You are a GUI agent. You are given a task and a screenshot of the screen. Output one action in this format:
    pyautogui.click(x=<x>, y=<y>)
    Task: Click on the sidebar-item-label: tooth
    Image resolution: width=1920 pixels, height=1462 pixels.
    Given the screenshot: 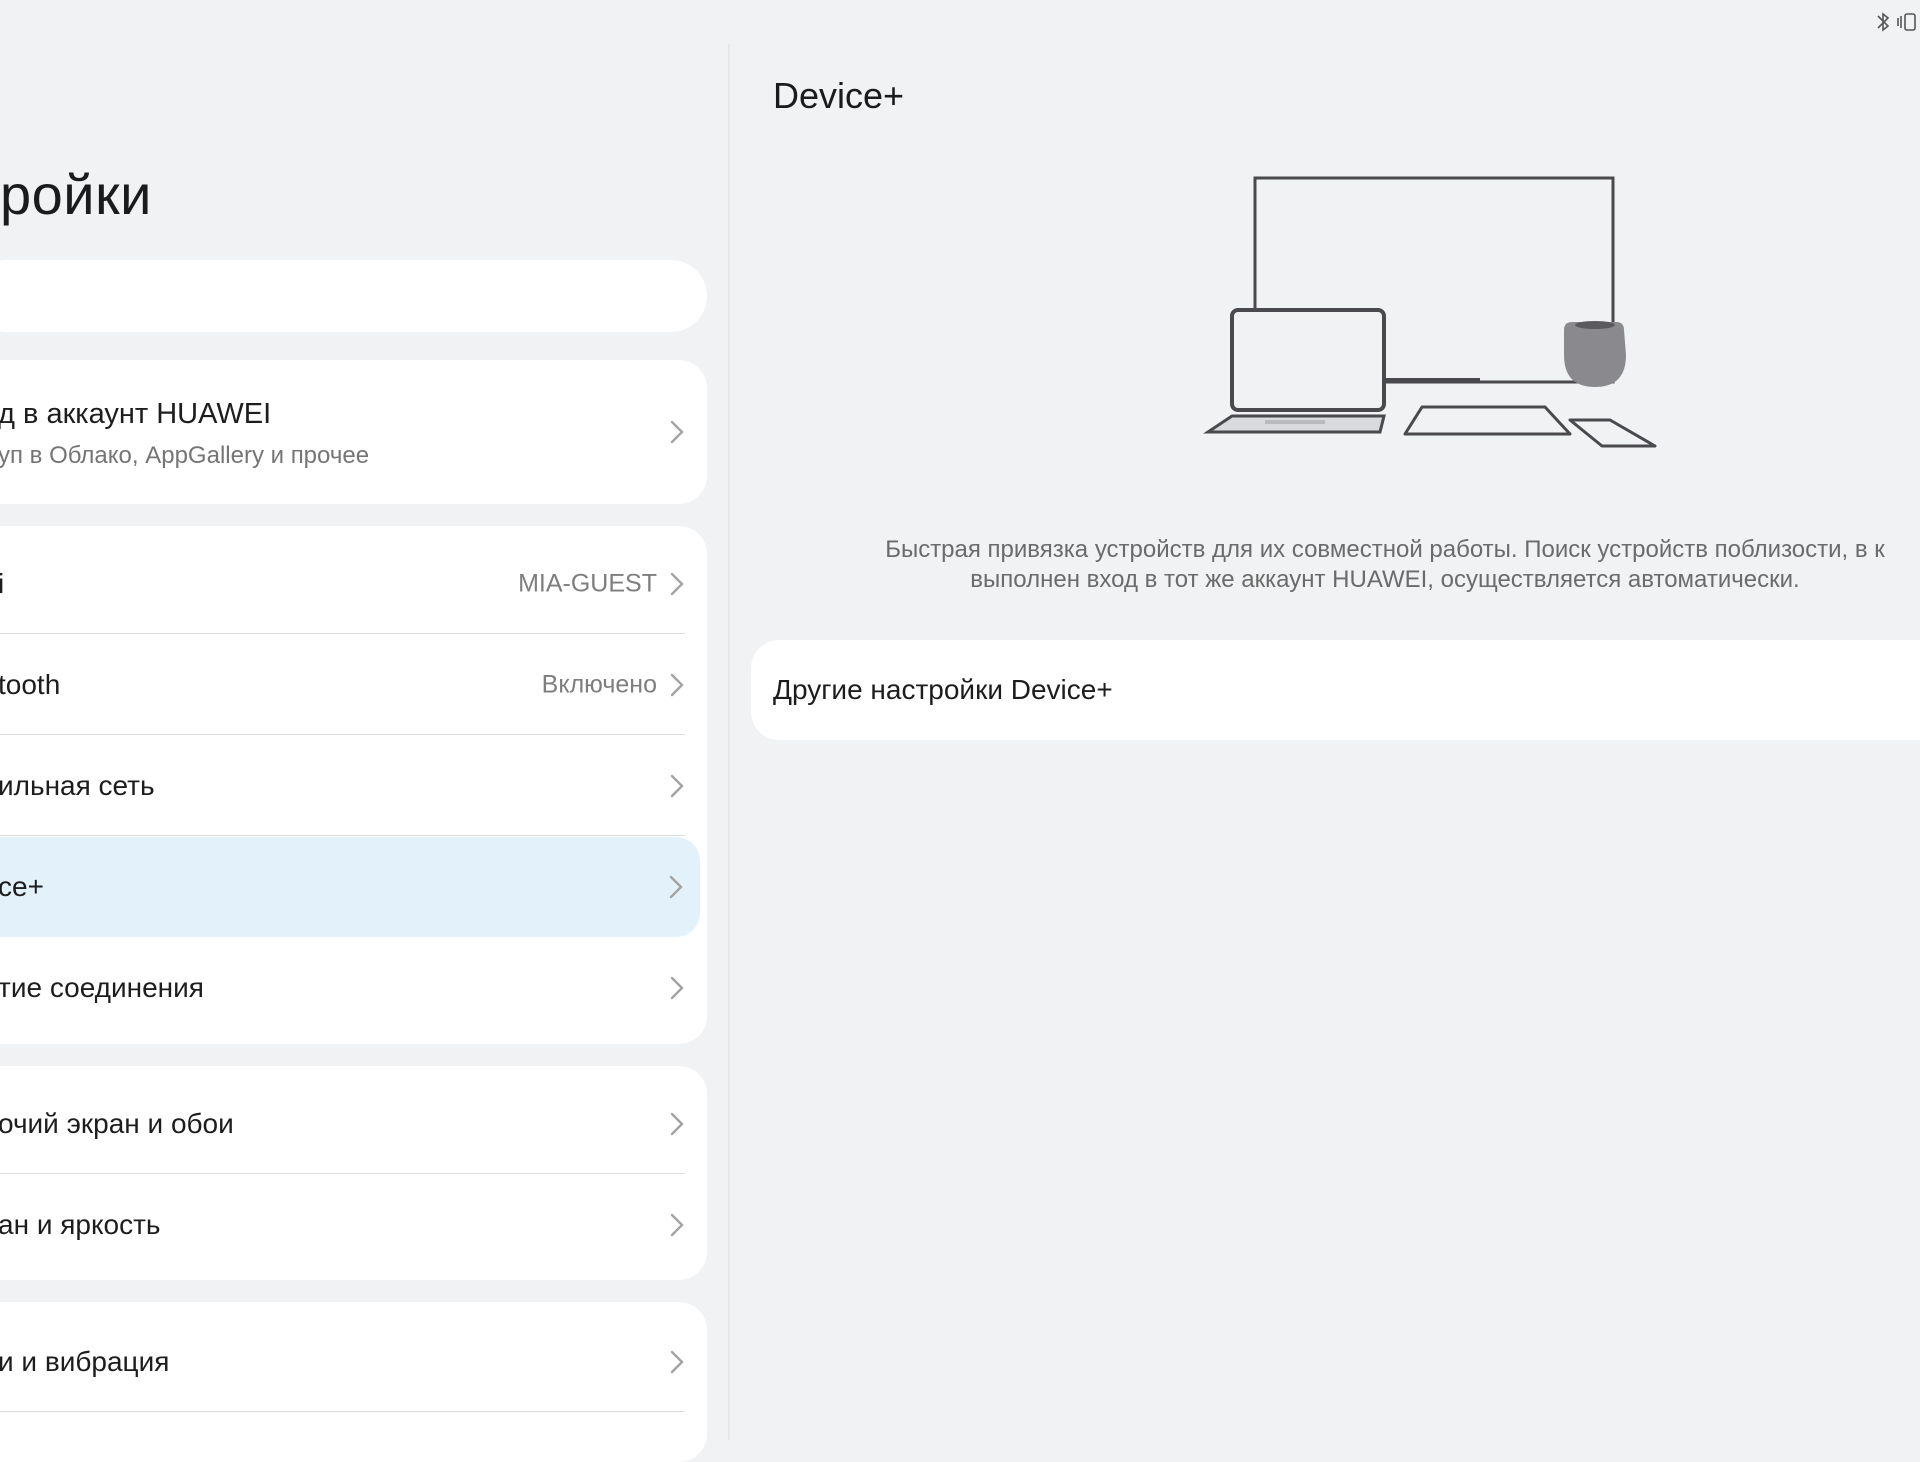 What is the action you would take?
    pyautogui.click(x=30, y=684)
    